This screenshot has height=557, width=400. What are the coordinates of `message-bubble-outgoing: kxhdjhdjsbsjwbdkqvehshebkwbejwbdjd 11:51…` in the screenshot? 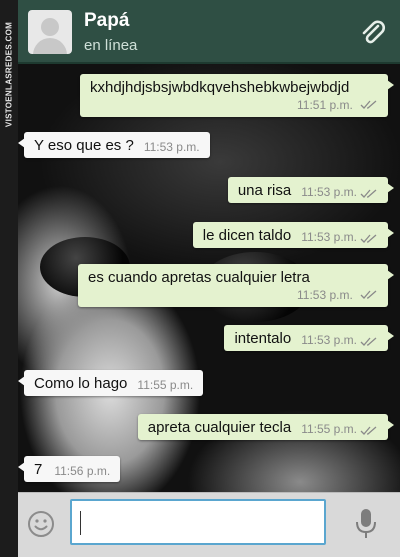 It's located at (237, 95).